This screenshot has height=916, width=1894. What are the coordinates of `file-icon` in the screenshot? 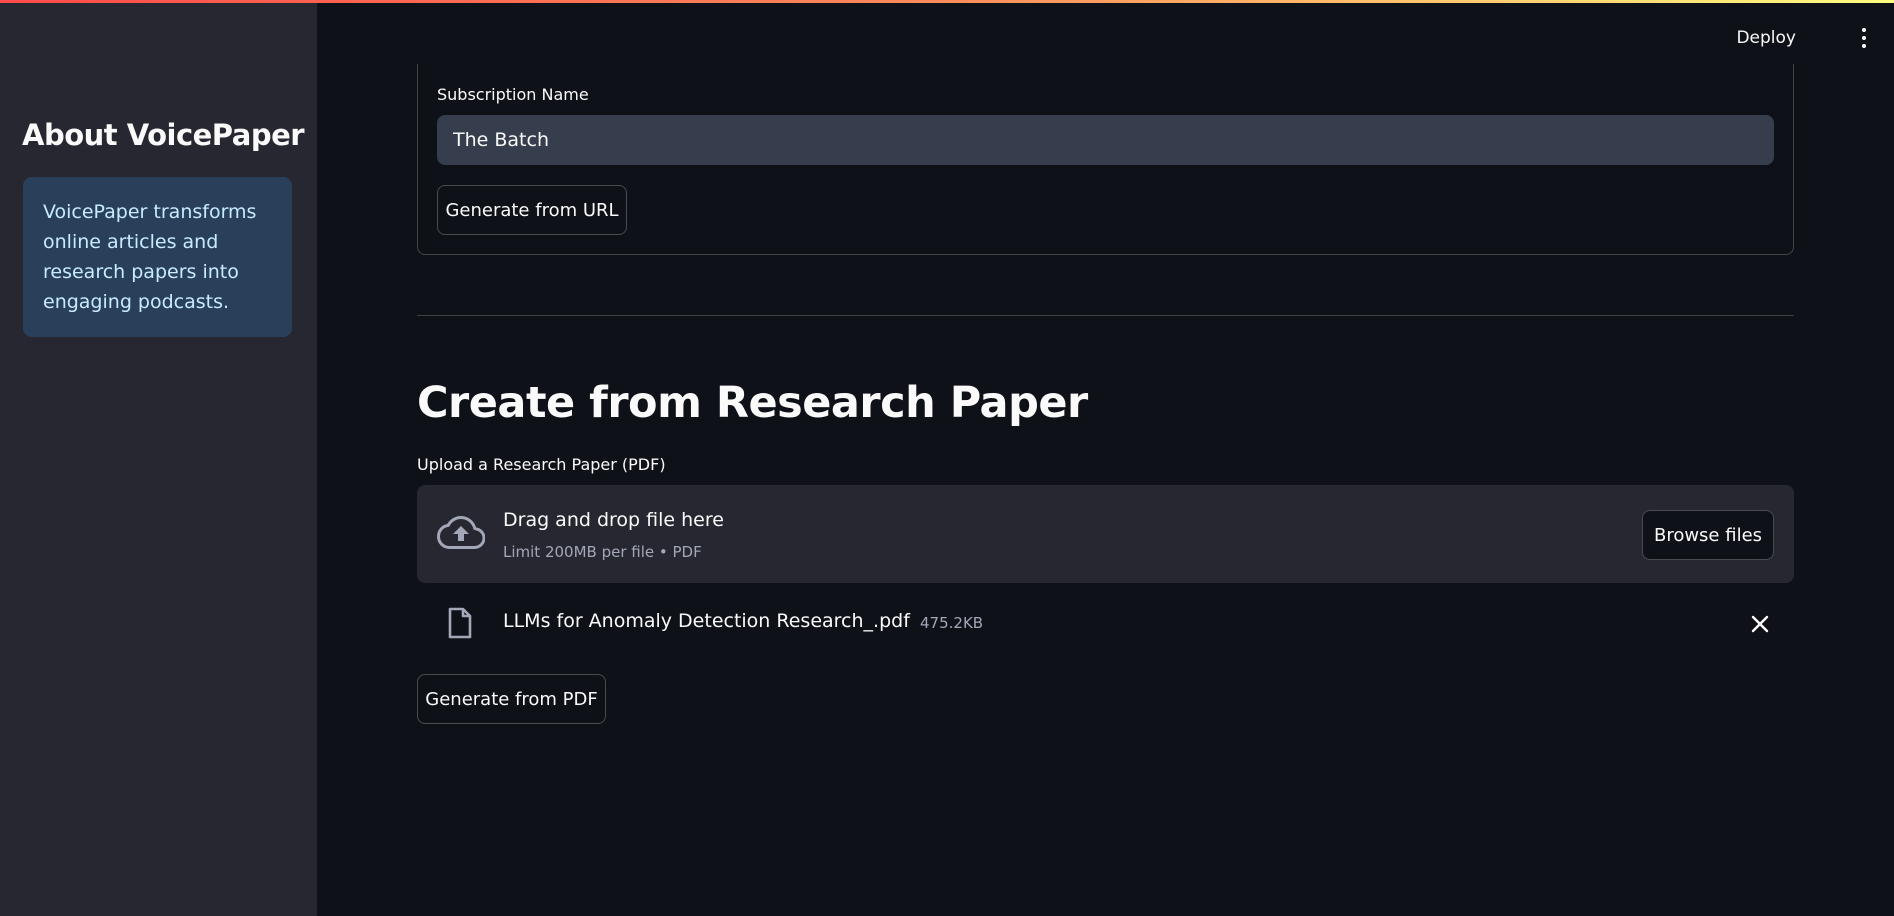 It's located at (460, 623).